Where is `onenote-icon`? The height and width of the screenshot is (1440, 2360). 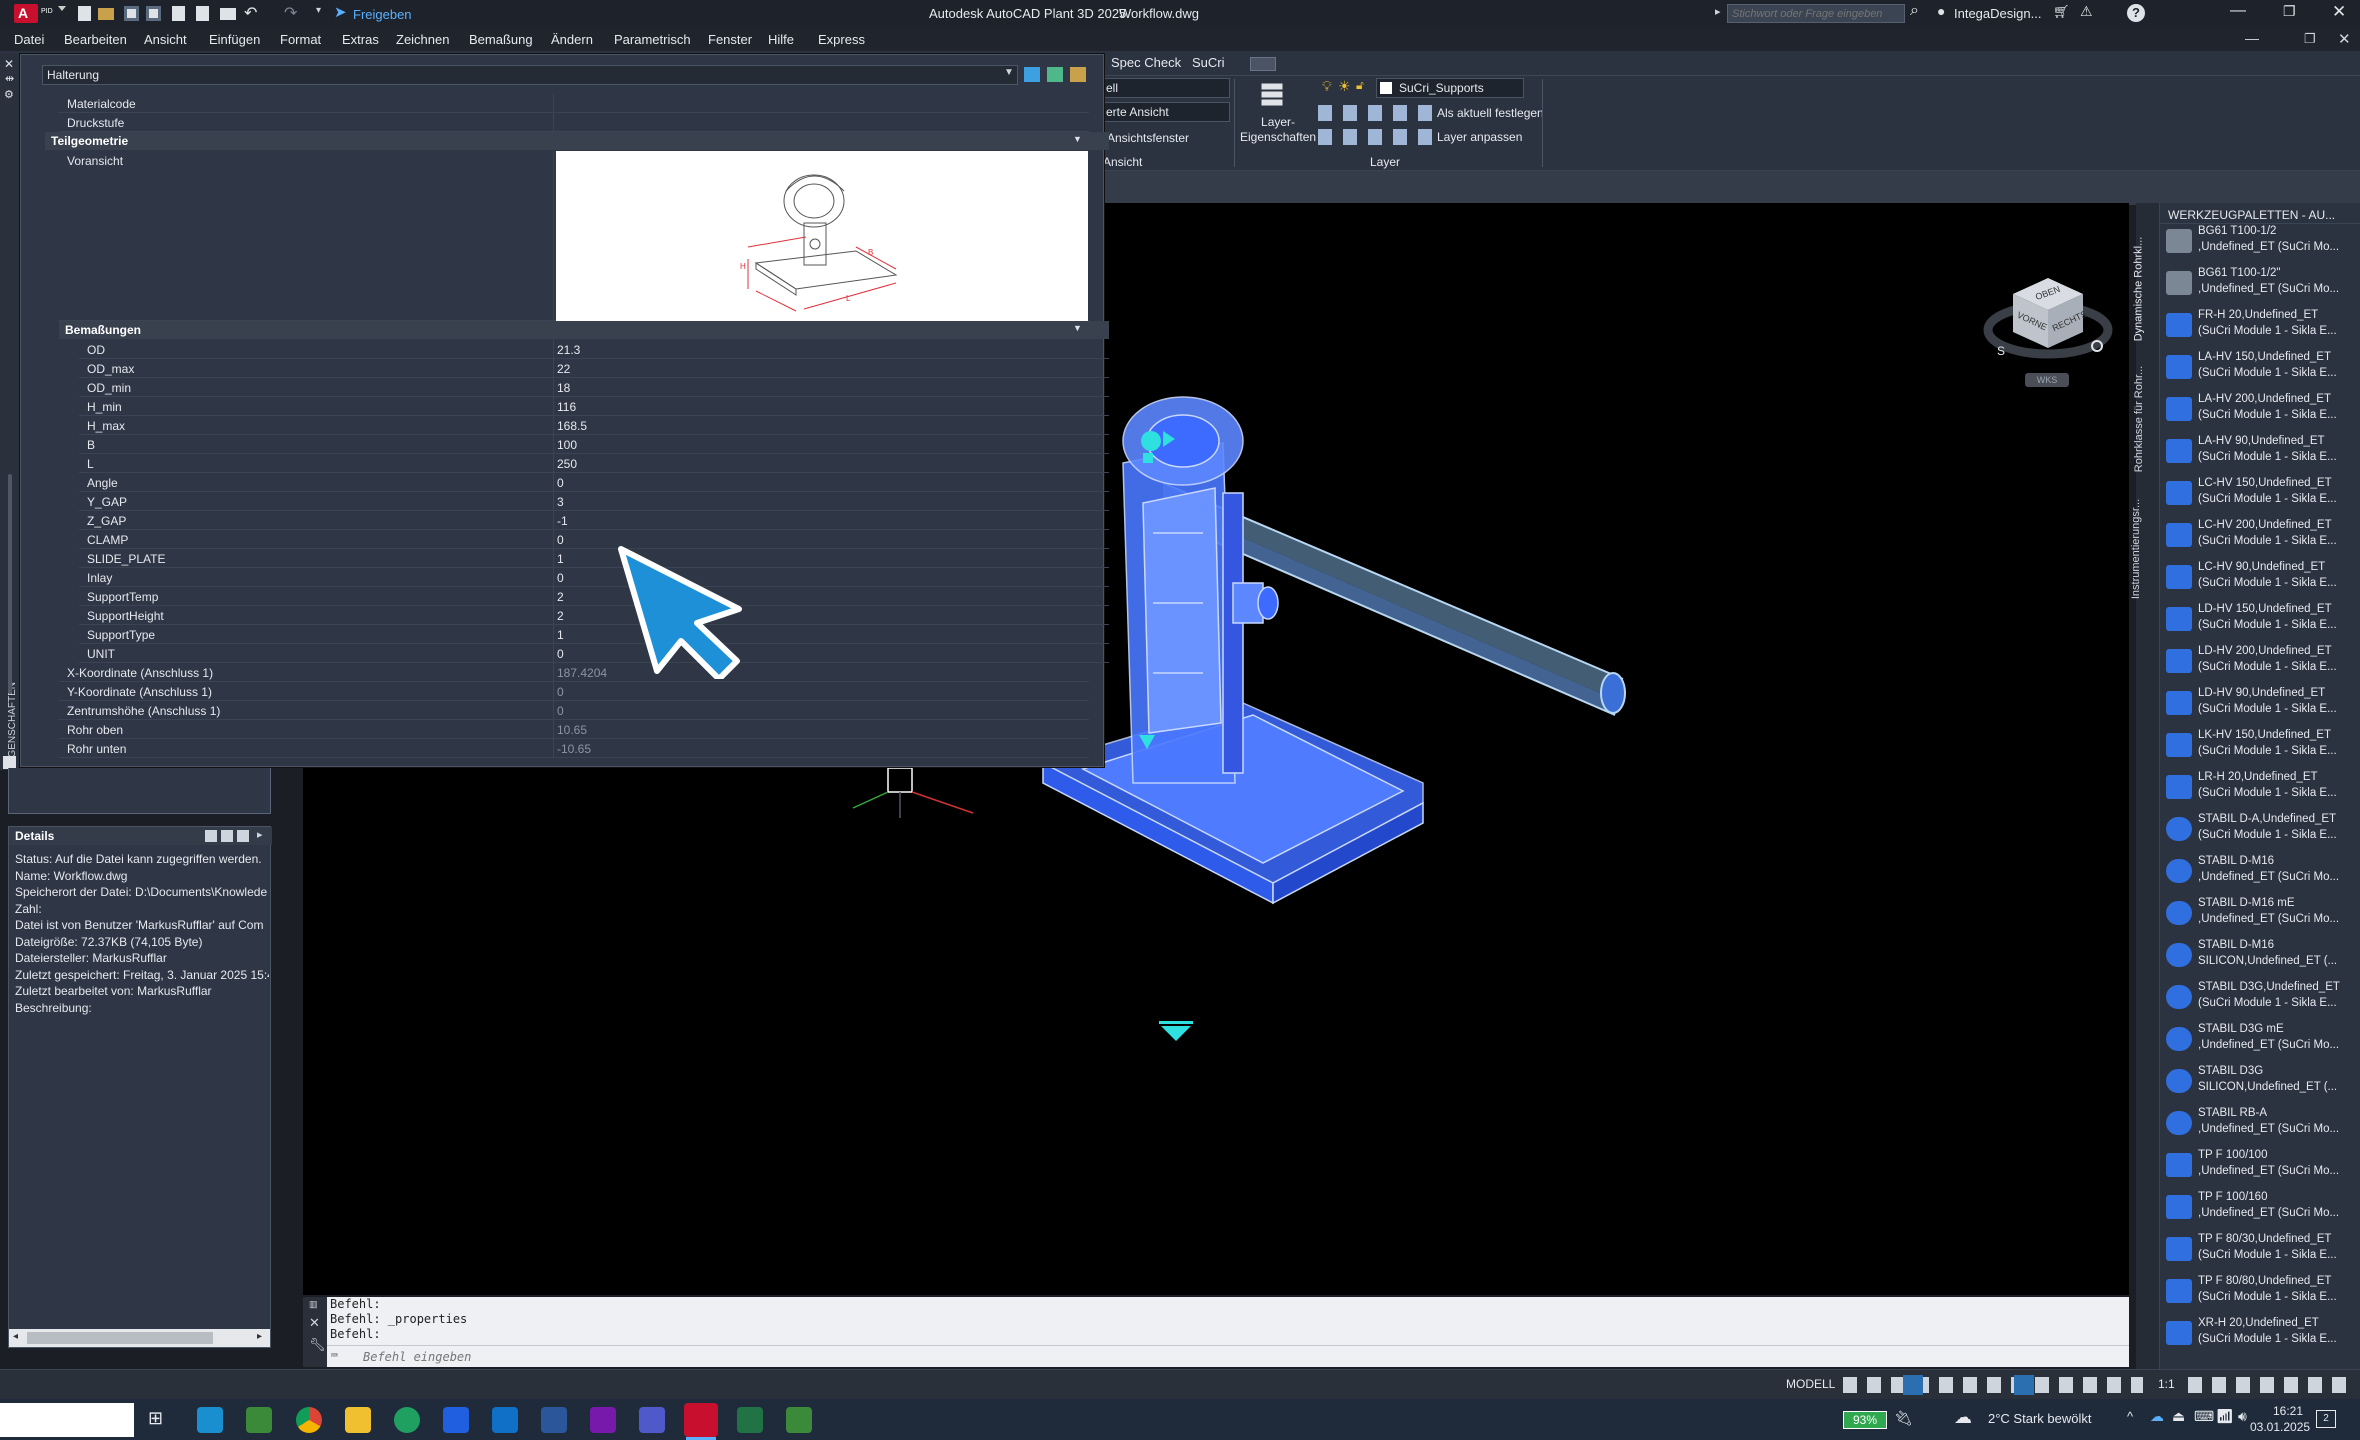 onenote-icon is located at coordinates (603, 1420).